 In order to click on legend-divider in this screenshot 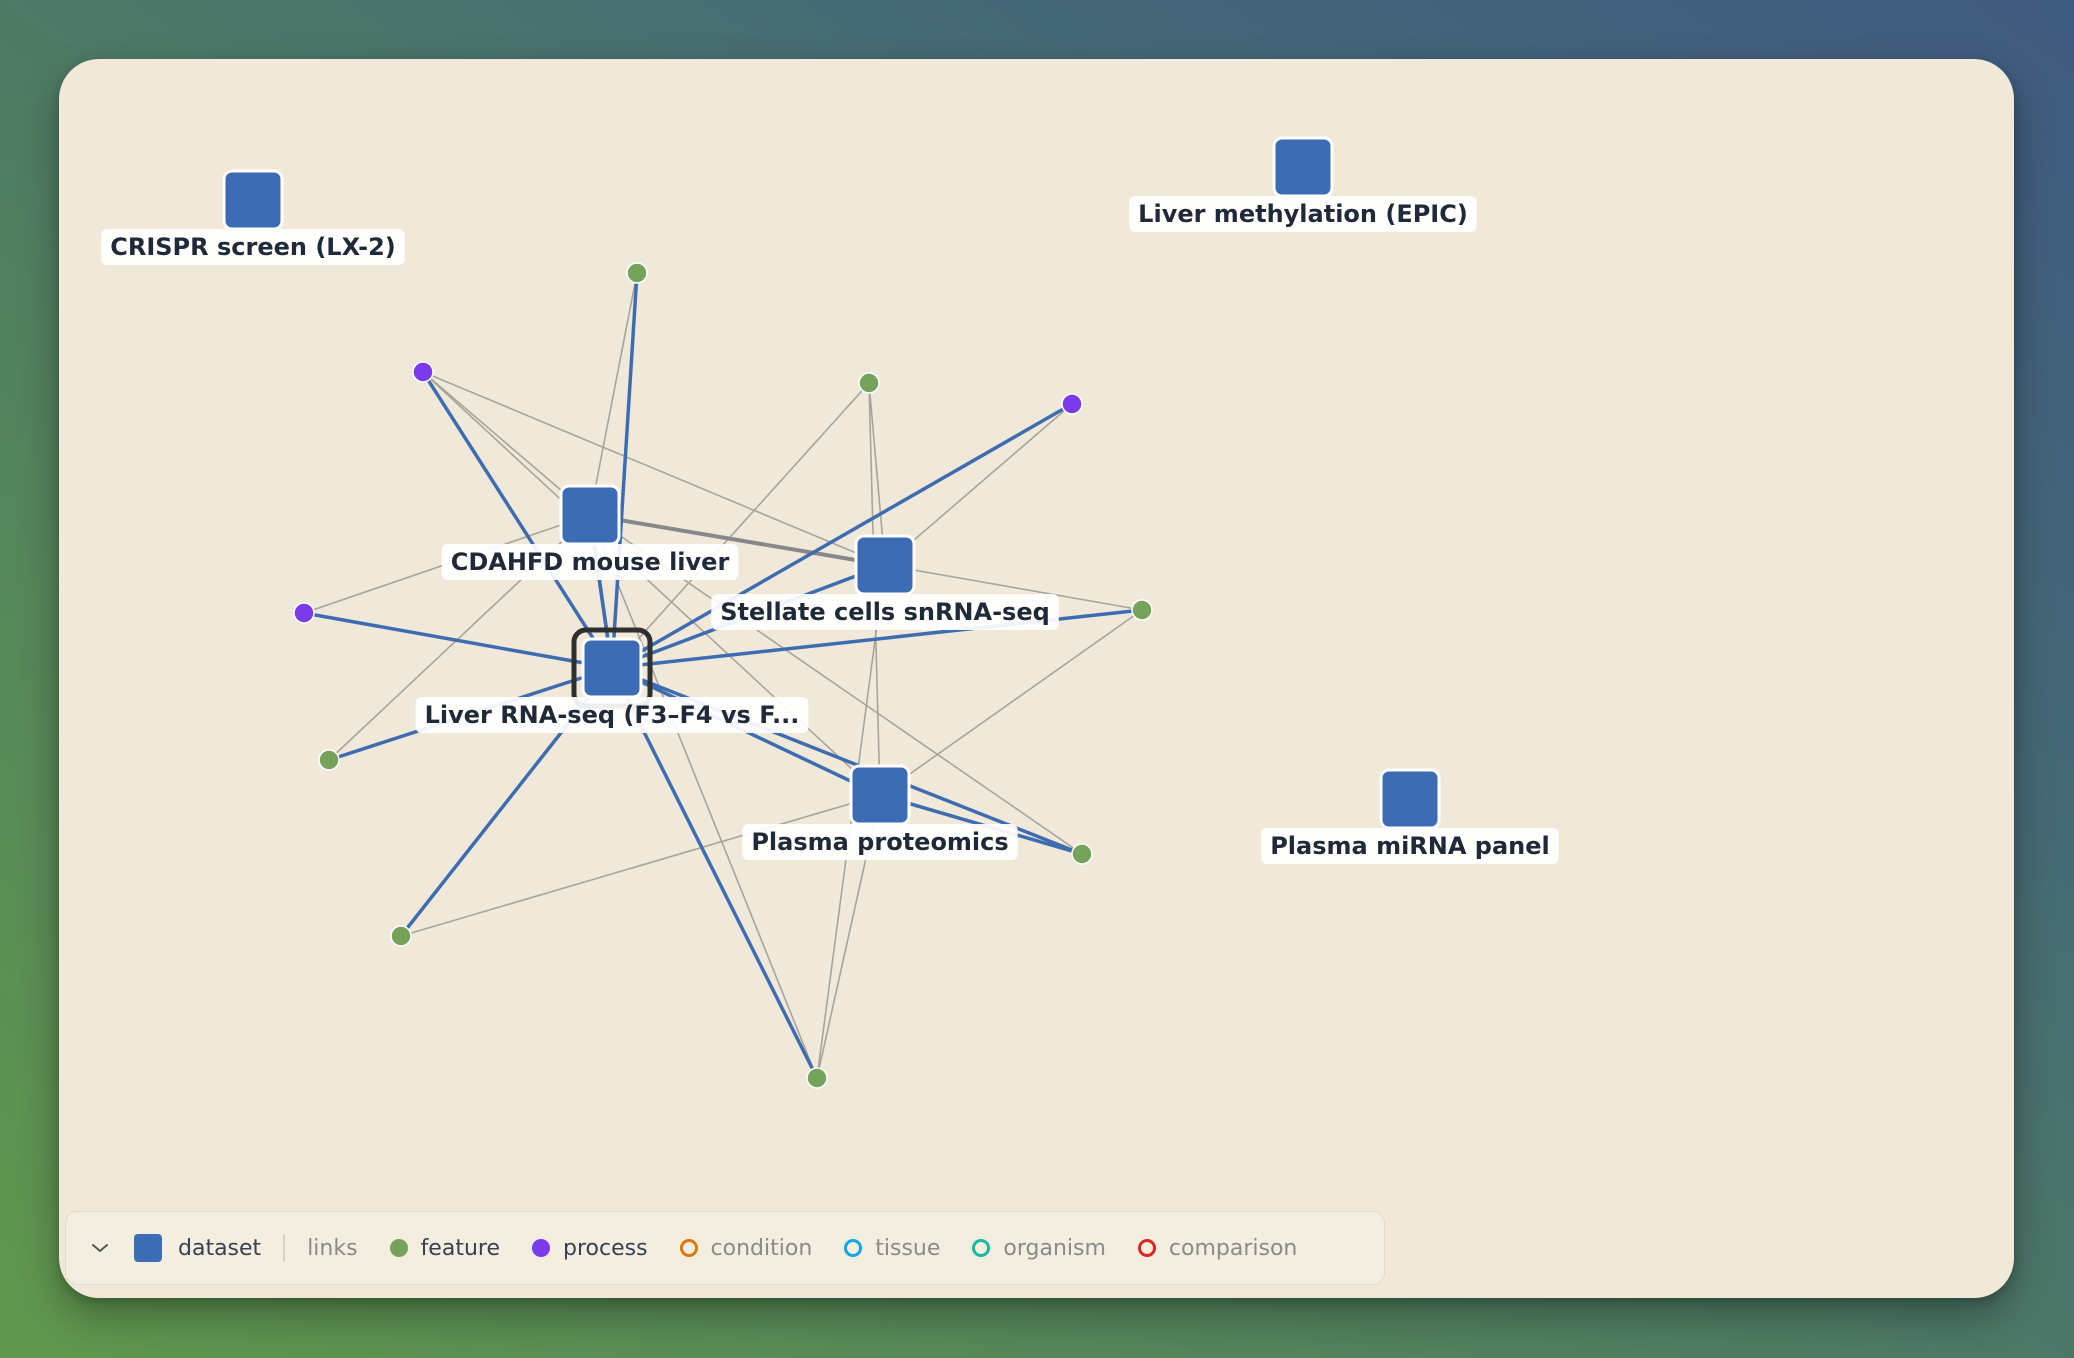, I will do `click(284, 1248)`.